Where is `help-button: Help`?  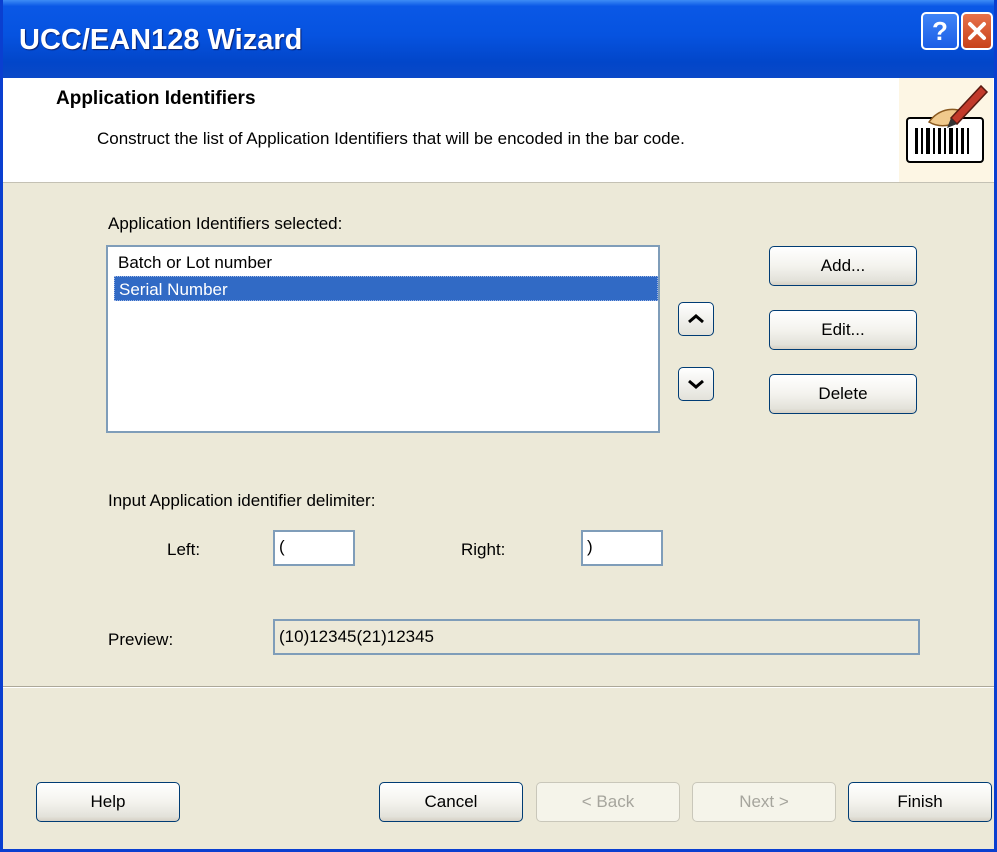 help-button: Help is located at coordinates (108, 802).